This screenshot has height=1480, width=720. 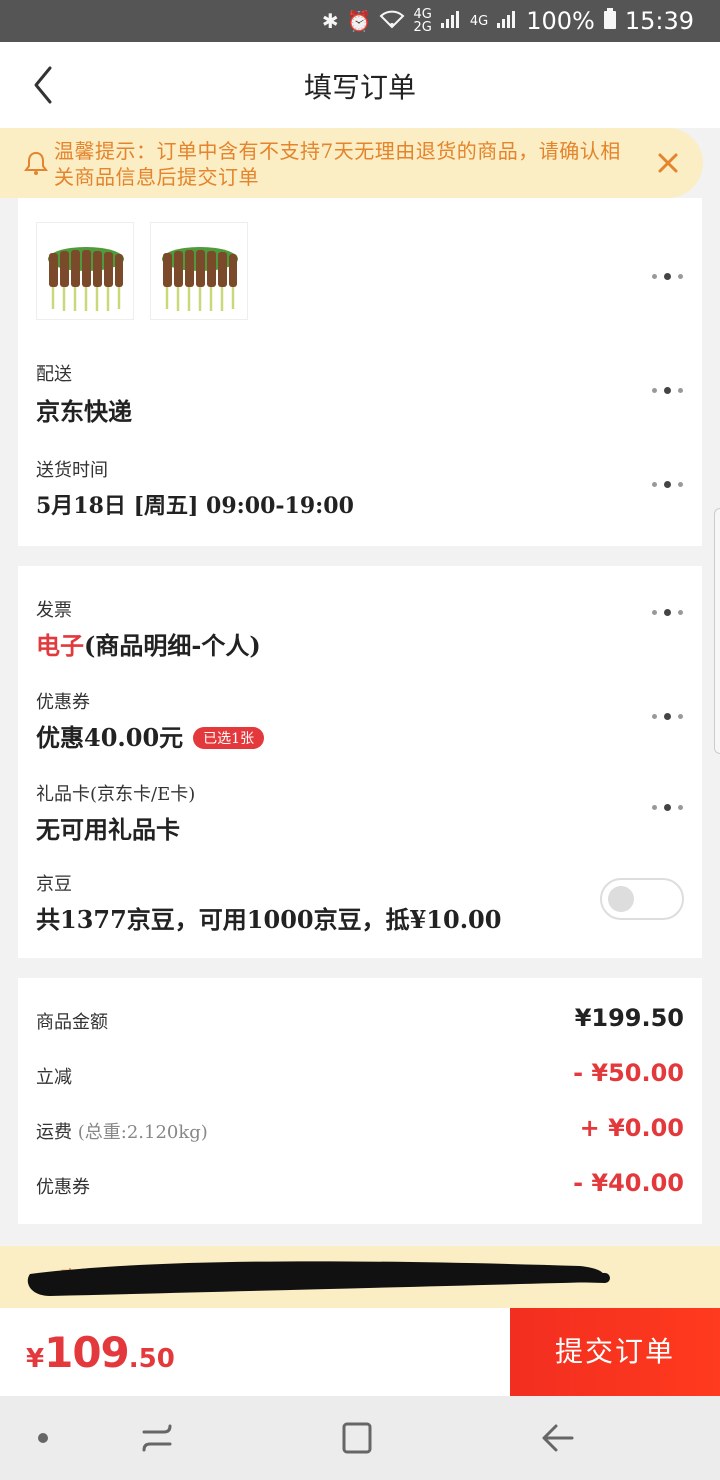 I want to click on delivery-time-value: 5月18日 [周五] 09:00-19:00, so click(x=195, y=506).